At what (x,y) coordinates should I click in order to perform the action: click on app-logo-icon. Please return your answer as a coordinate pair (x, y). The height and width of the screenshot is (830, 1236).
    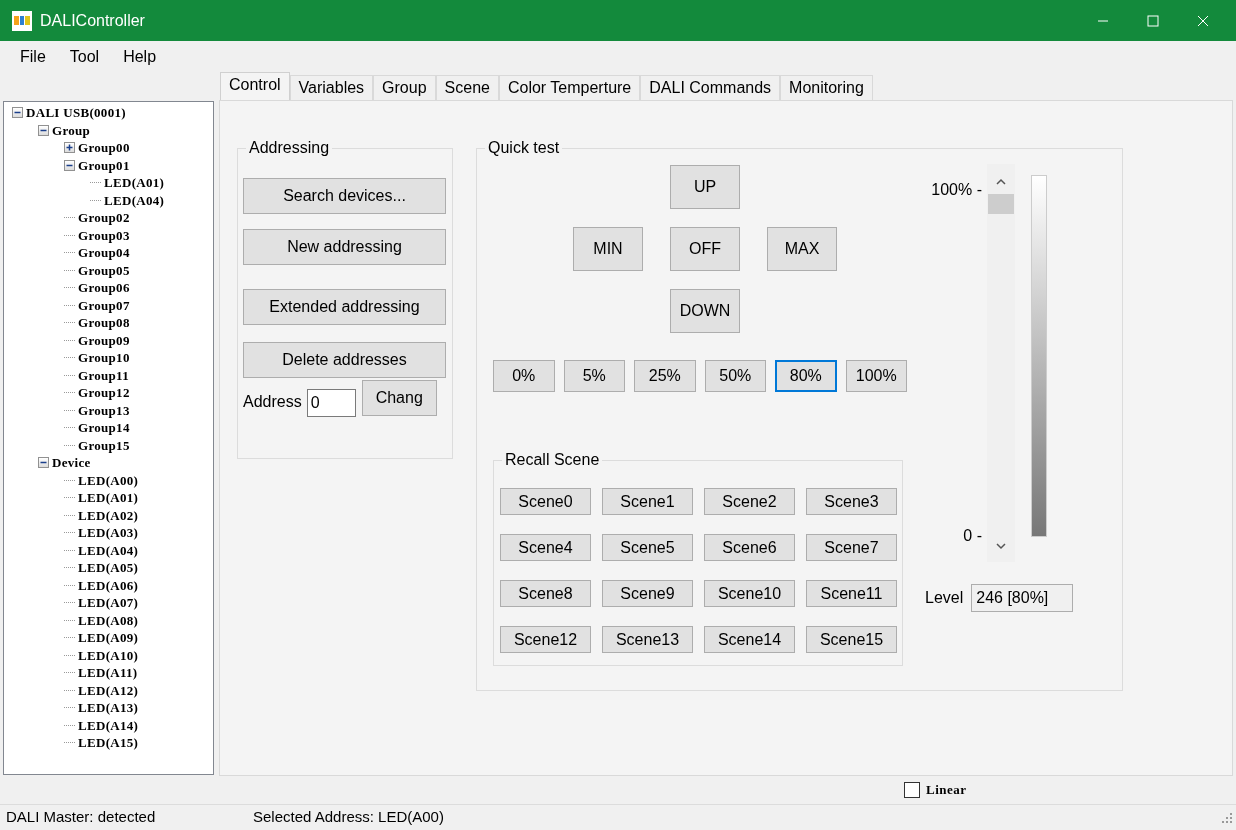
    Looking at the image, I should click on (22, 20).